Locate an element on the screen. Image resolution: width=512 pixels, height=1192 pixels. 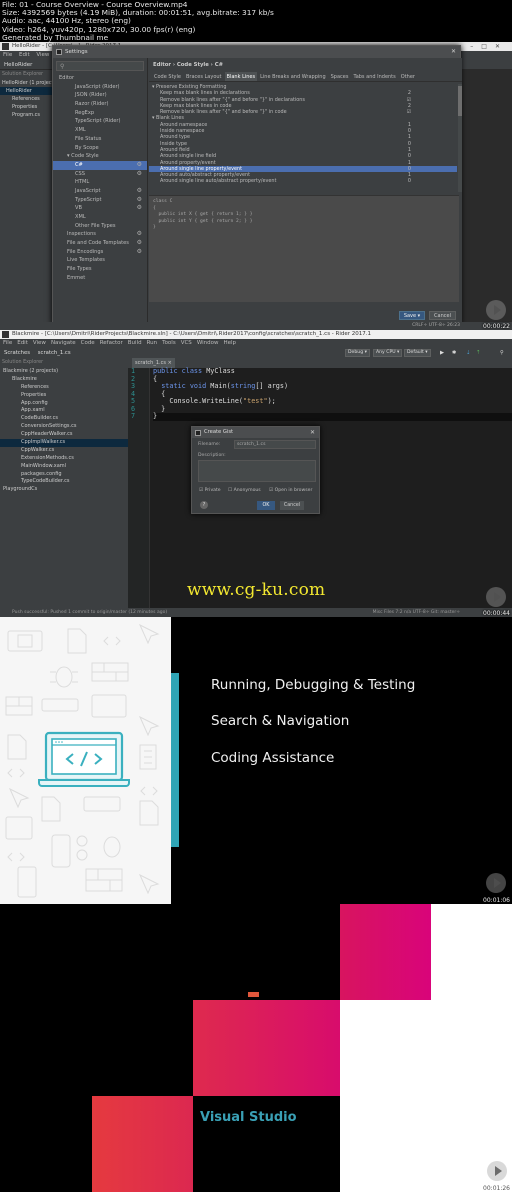
tree-item: Blackmire (2 projects) is located at coordinates (64, 372).